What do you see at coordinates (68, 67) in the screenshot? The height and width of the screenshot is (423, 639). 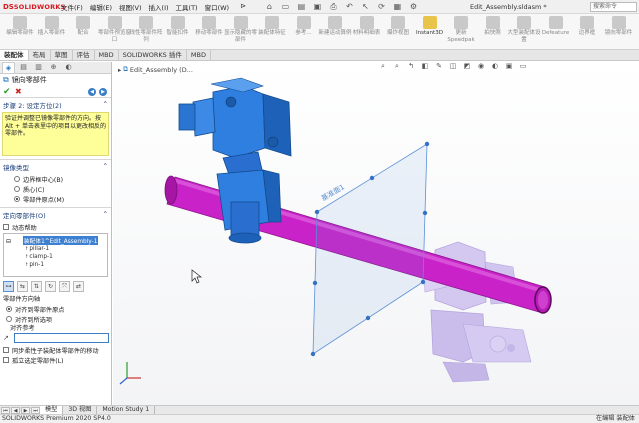 I see `display-manager-tab-icon: ◐` at bounding box center [68, 67].